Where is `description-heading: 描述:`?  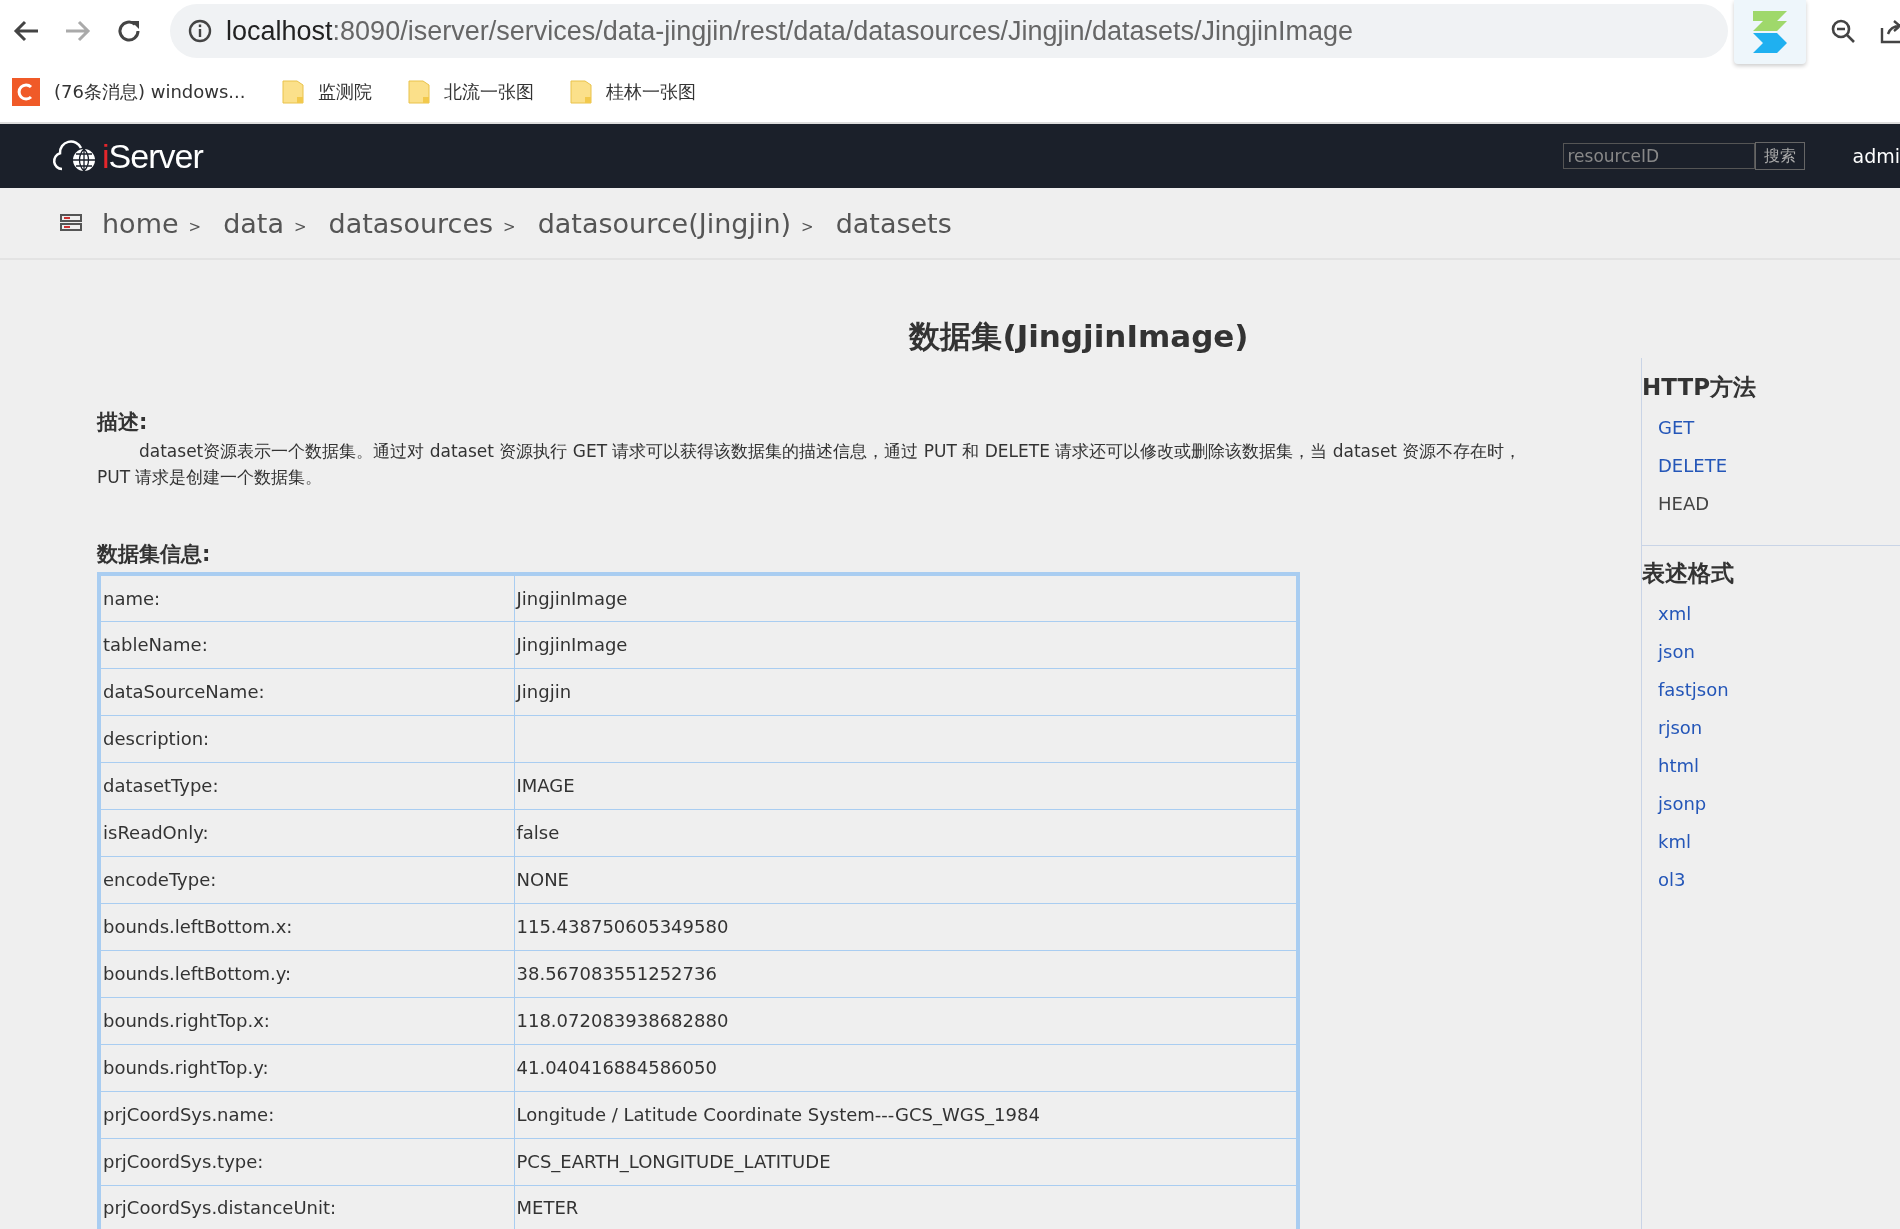 description-heading: 描述: is located at coordinates (123, 422).